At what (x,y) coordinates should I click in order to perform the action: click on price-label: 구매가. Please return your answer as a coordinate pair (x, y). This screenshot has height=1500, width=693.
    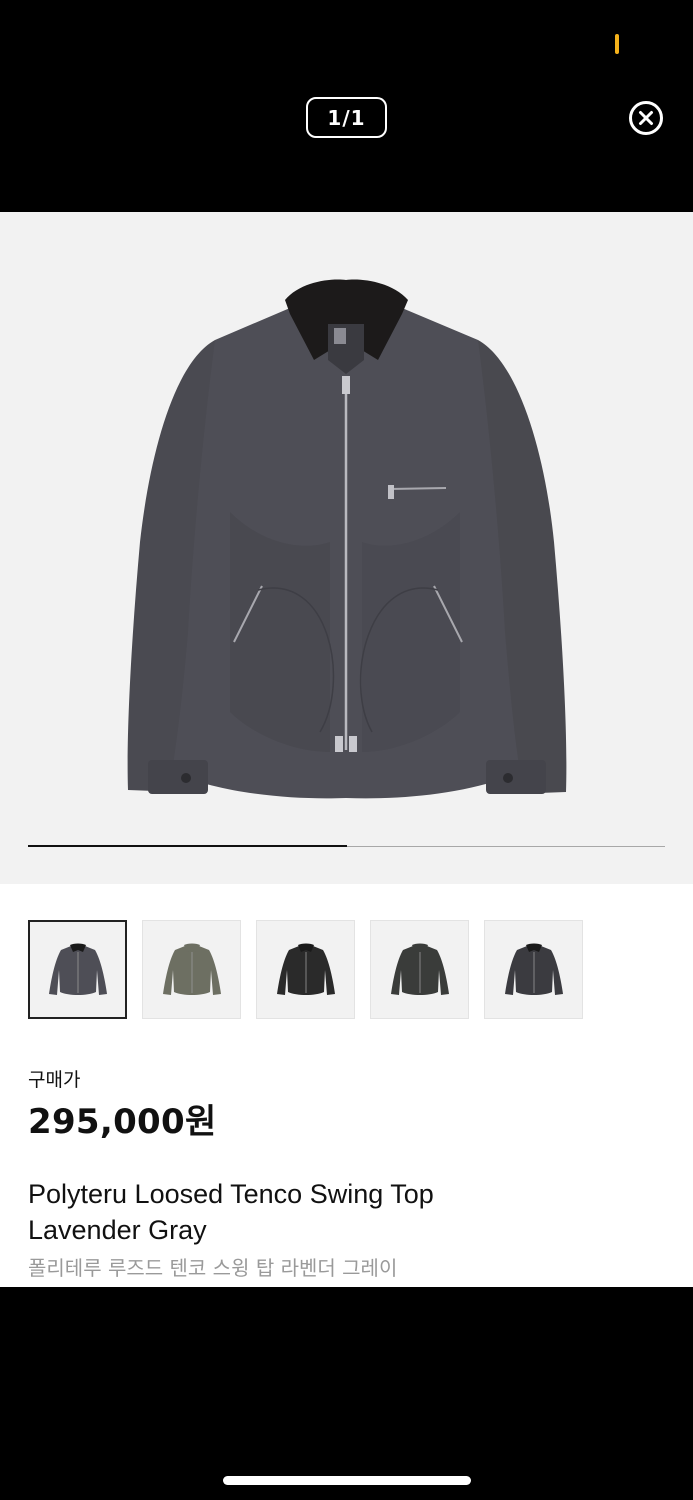
    Looking at the image, I should click on (54, 1080).